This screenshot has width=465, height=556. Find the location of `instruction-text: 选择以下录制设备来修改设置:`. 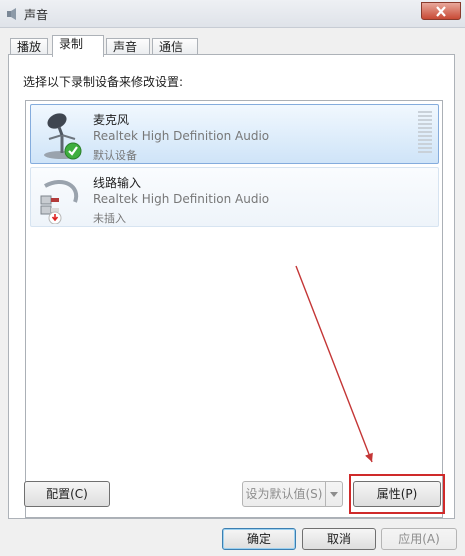

instruction-text: 选择以下录制设备来修改设置: is located at coordinates (103, 82).